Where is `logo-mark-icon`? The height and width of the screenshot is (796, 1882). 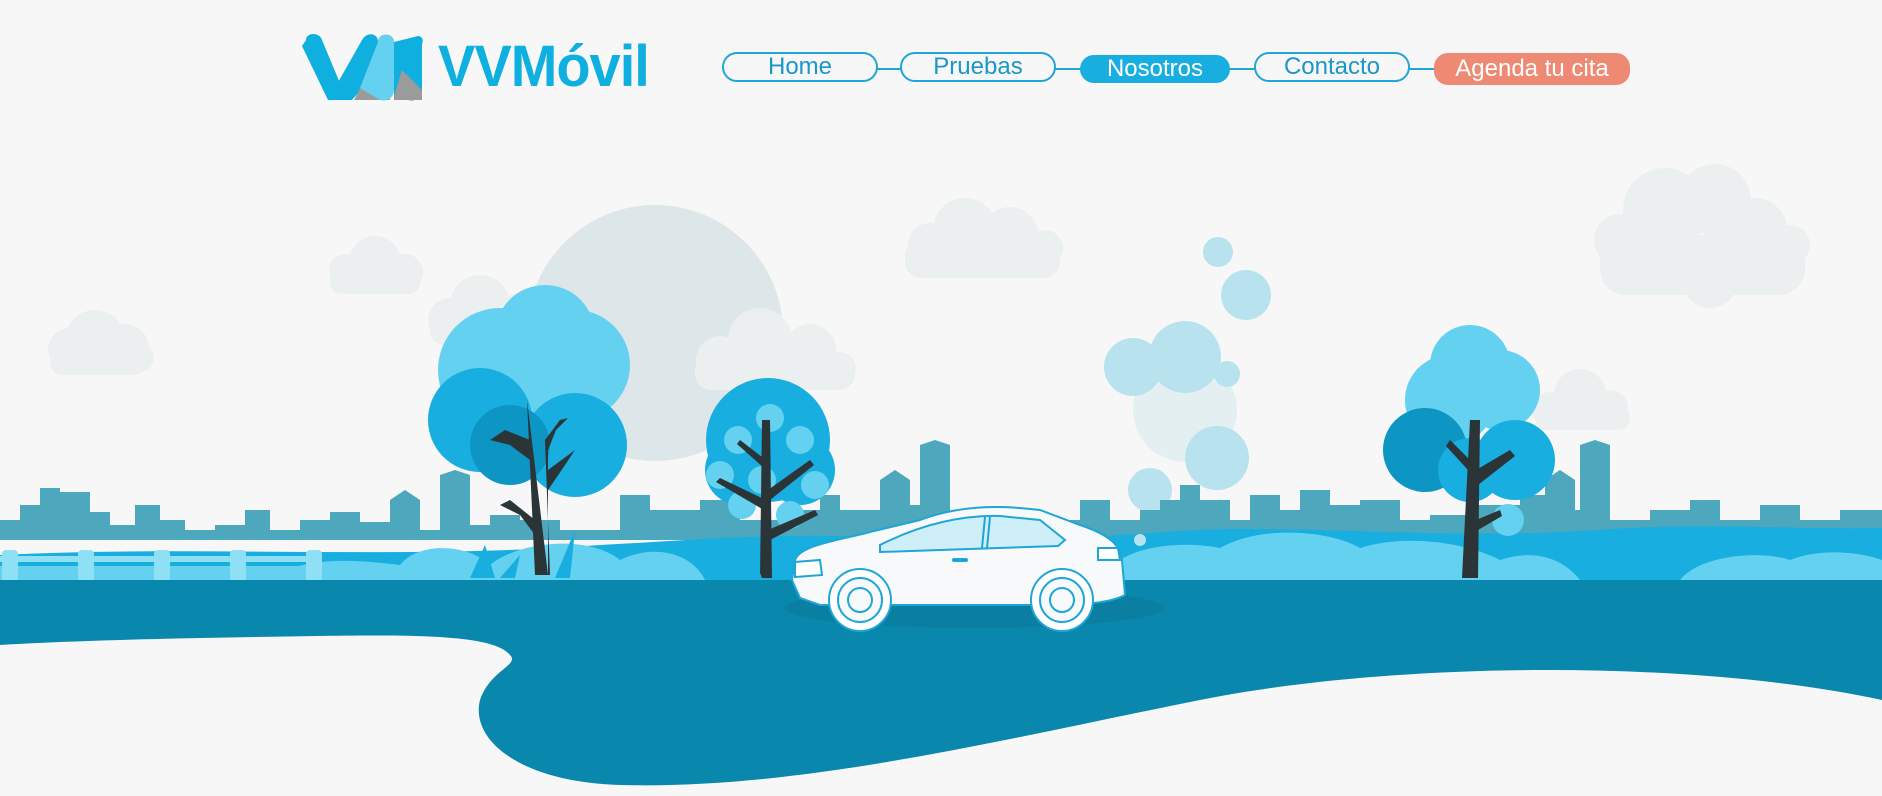 logo-mark-icon is located at coordinates (362, 67).